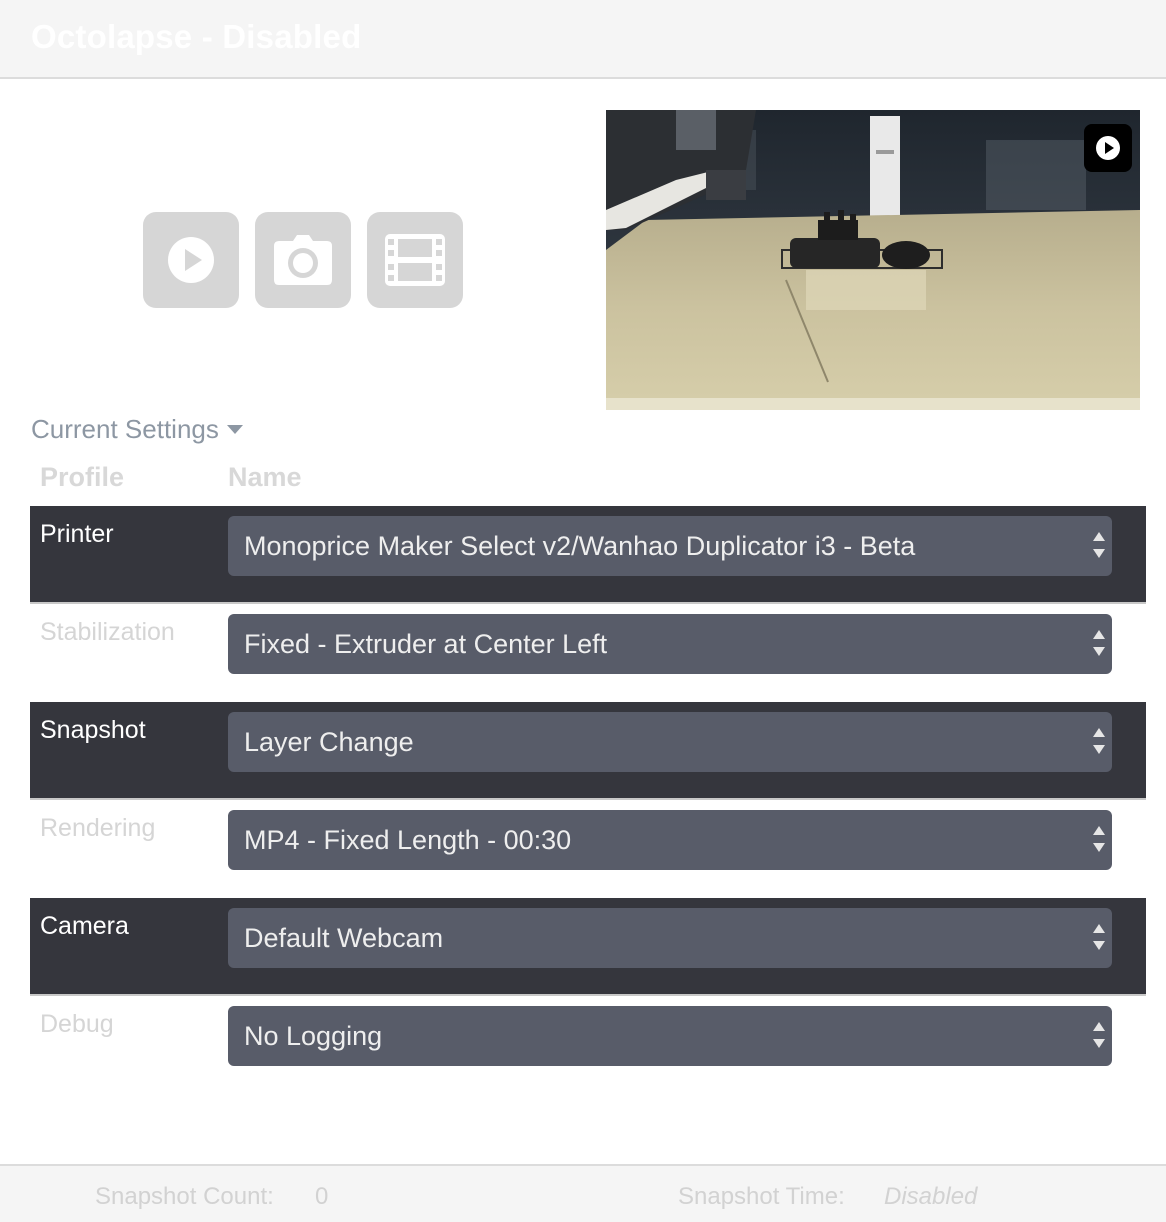  What do you see at coordinates (670, 938) in the screenshot?
I see `camera-profile-select: Default Webcam` at bounding box center [670, 938].